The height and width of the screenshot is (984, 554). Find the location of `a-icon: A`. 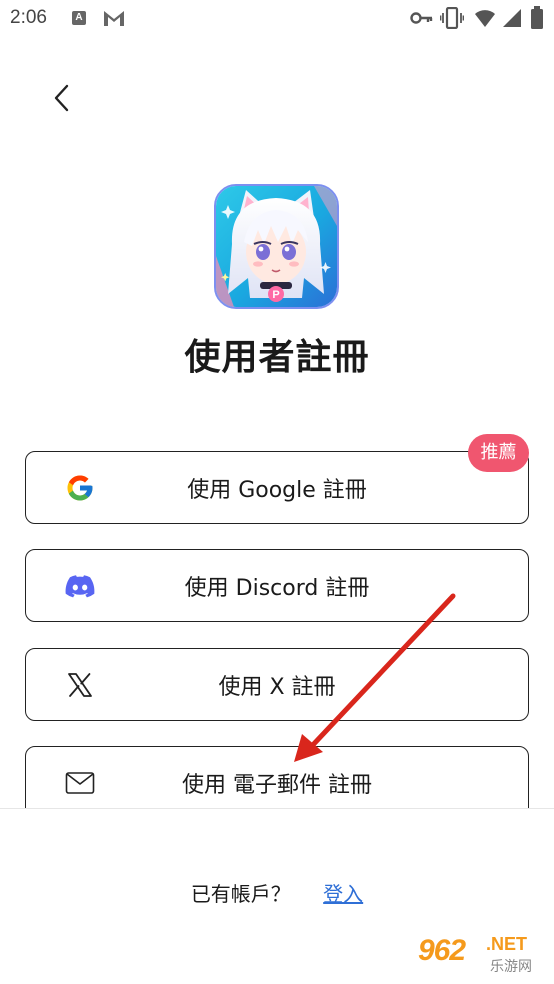

a-icon: A is located at coordinates (79, 18).